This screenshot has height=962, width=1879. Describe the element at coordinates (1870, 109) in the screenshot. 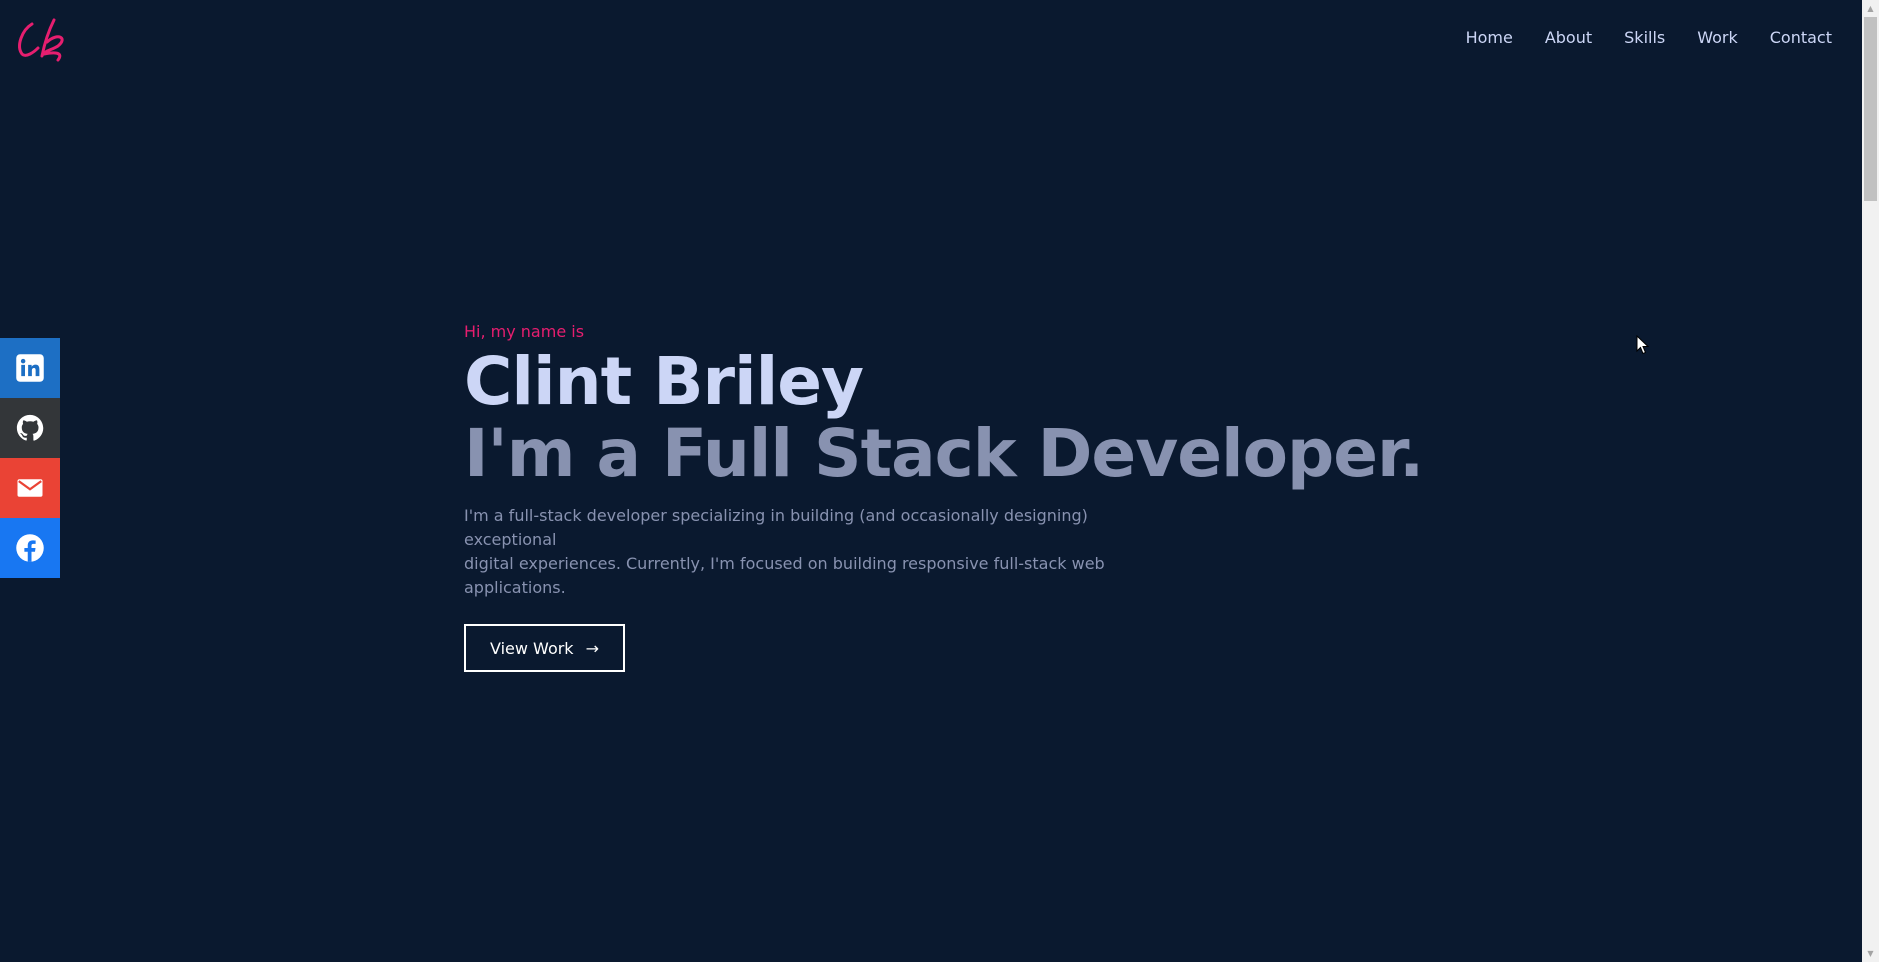

I see `scroll-thumb` at that location.